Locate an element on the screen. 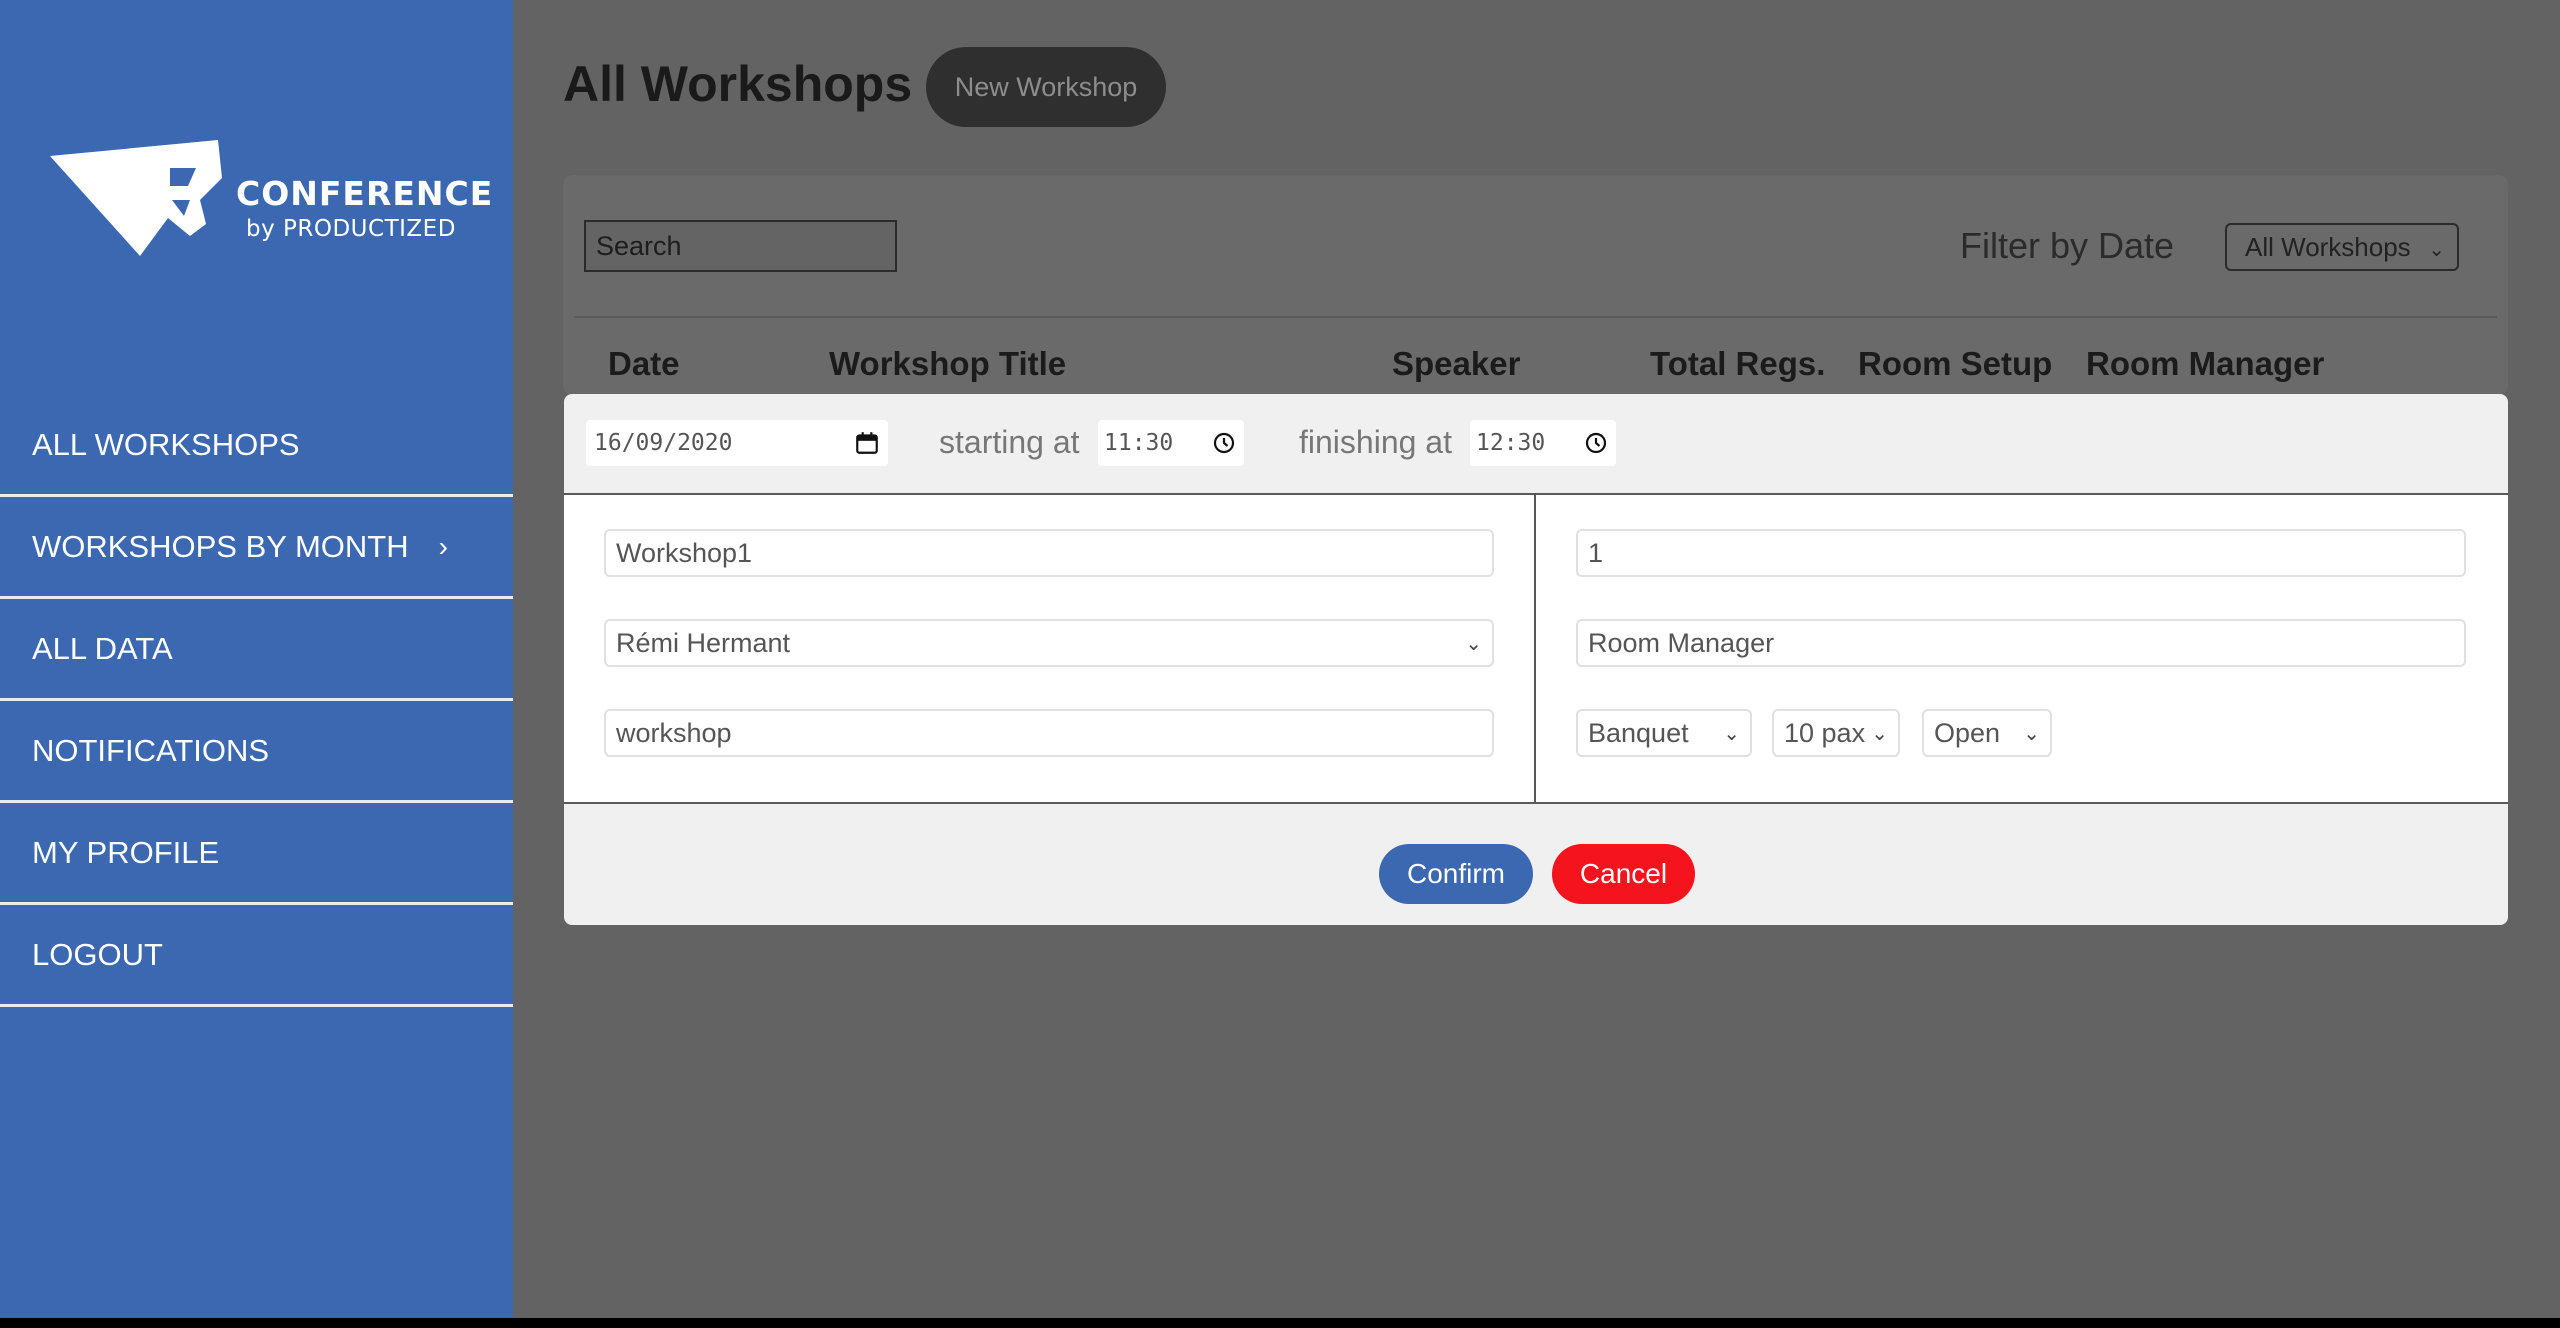 This screenshot has height=1328, width=2560. calendar-icon is located at coordinates (867, 443).